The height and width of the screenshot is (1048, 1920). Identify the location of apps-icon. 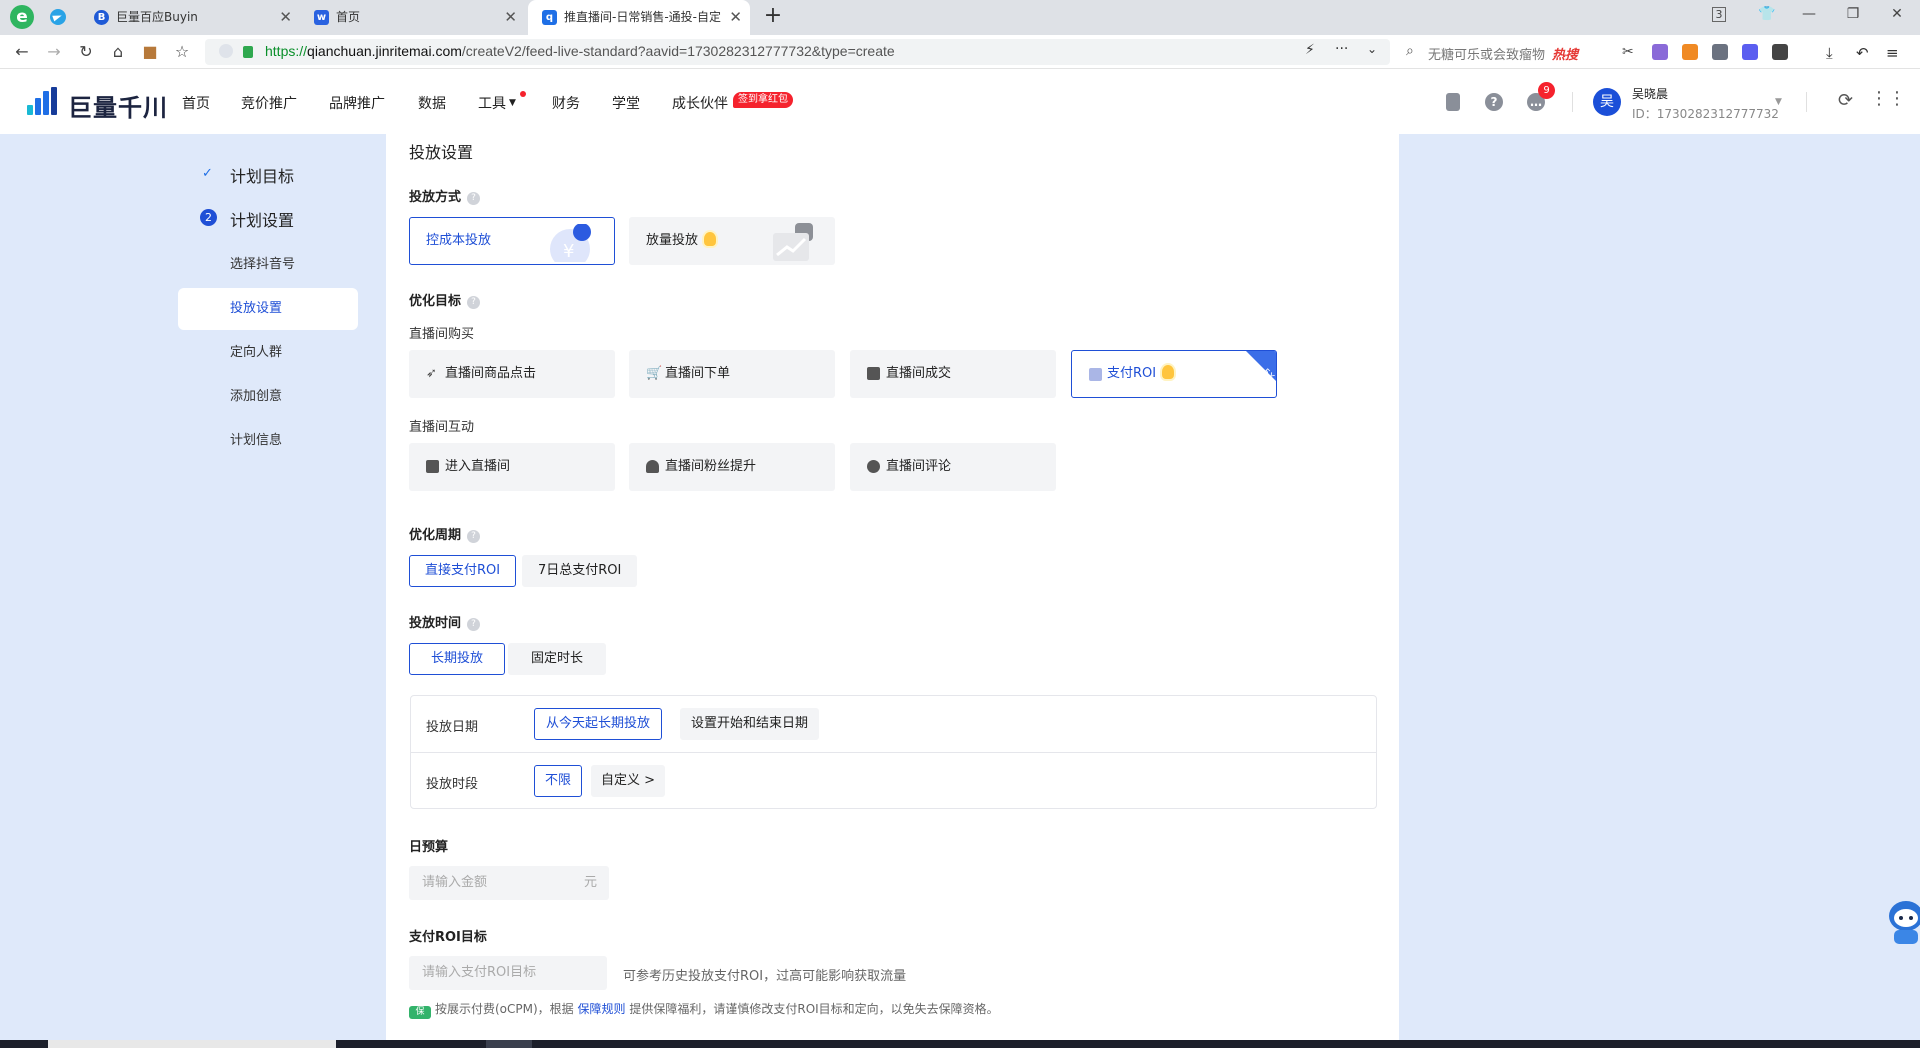
(1780, 52).